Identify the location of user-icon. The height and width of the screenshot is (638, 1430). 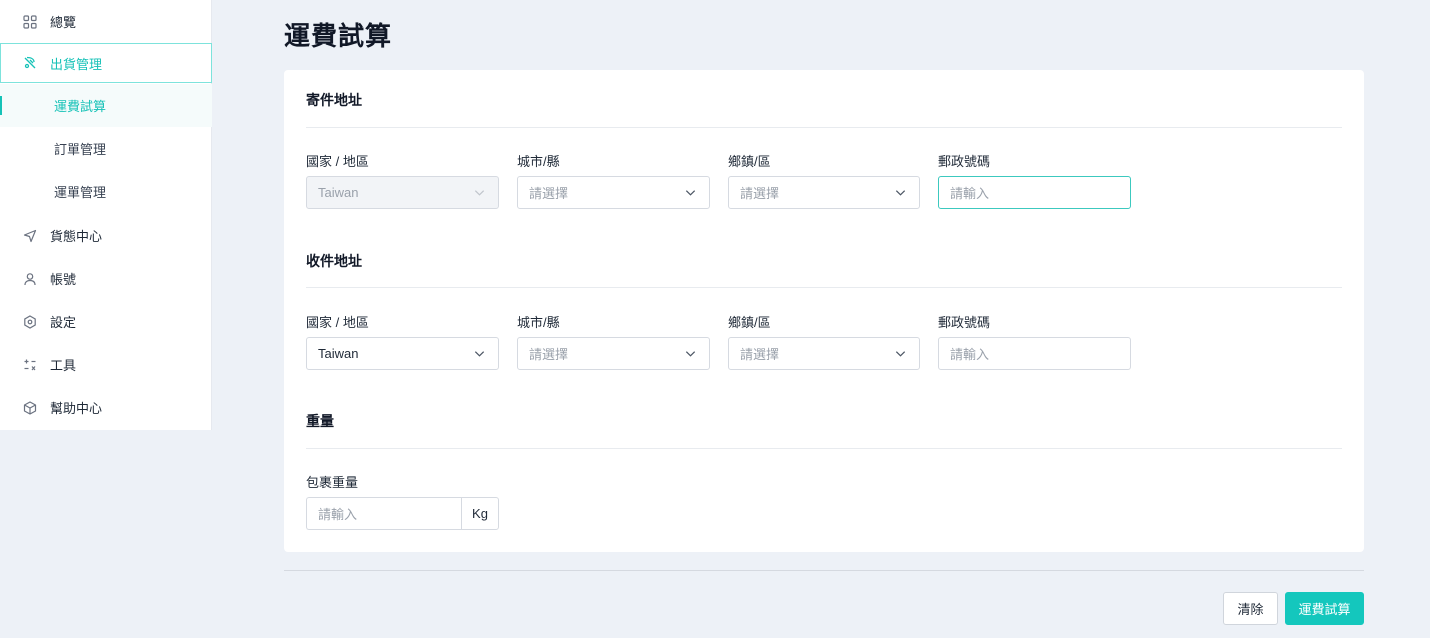
(30, 279).